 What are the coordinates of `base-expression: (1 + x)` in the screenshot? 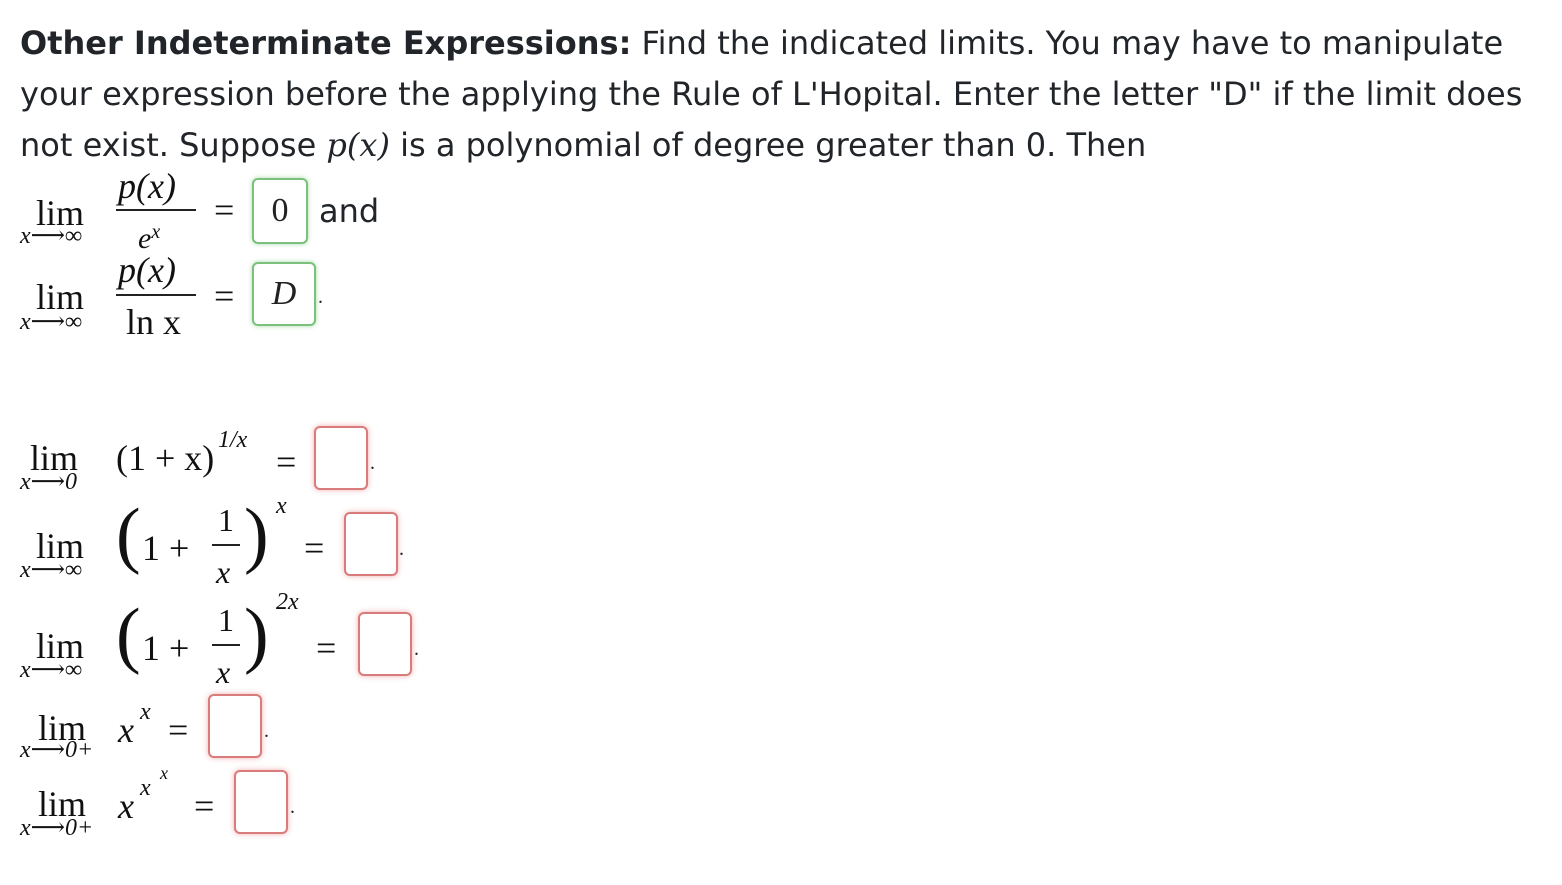 It's located at (165, 458).